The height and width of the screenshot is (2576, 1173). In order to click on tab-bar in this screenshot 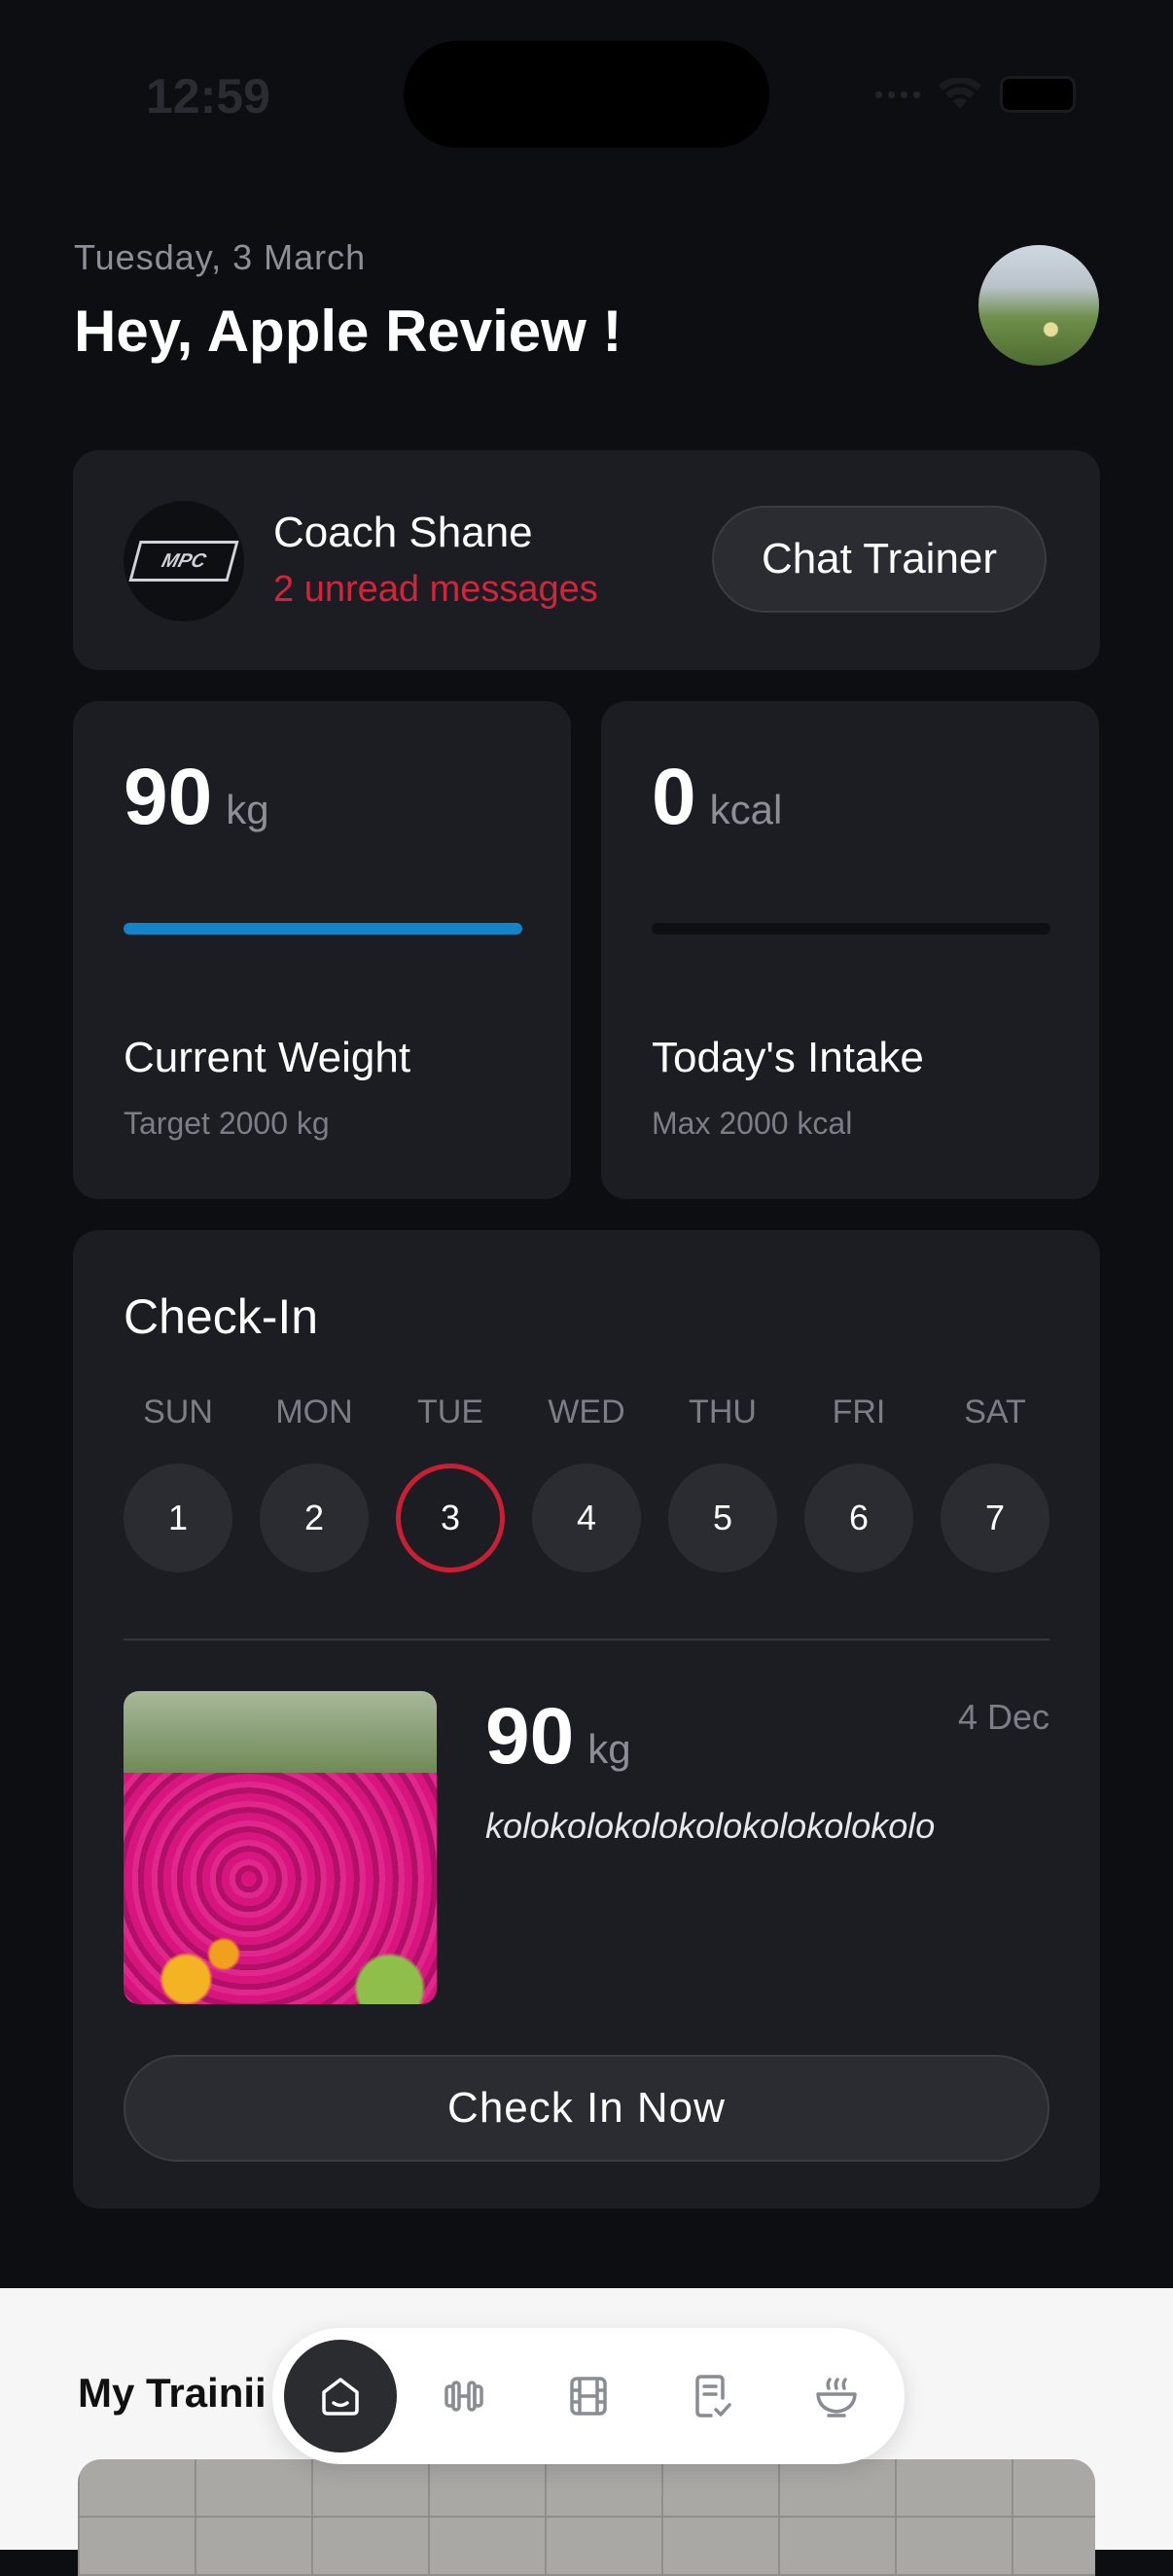, I will do `click(588, 2396)`.